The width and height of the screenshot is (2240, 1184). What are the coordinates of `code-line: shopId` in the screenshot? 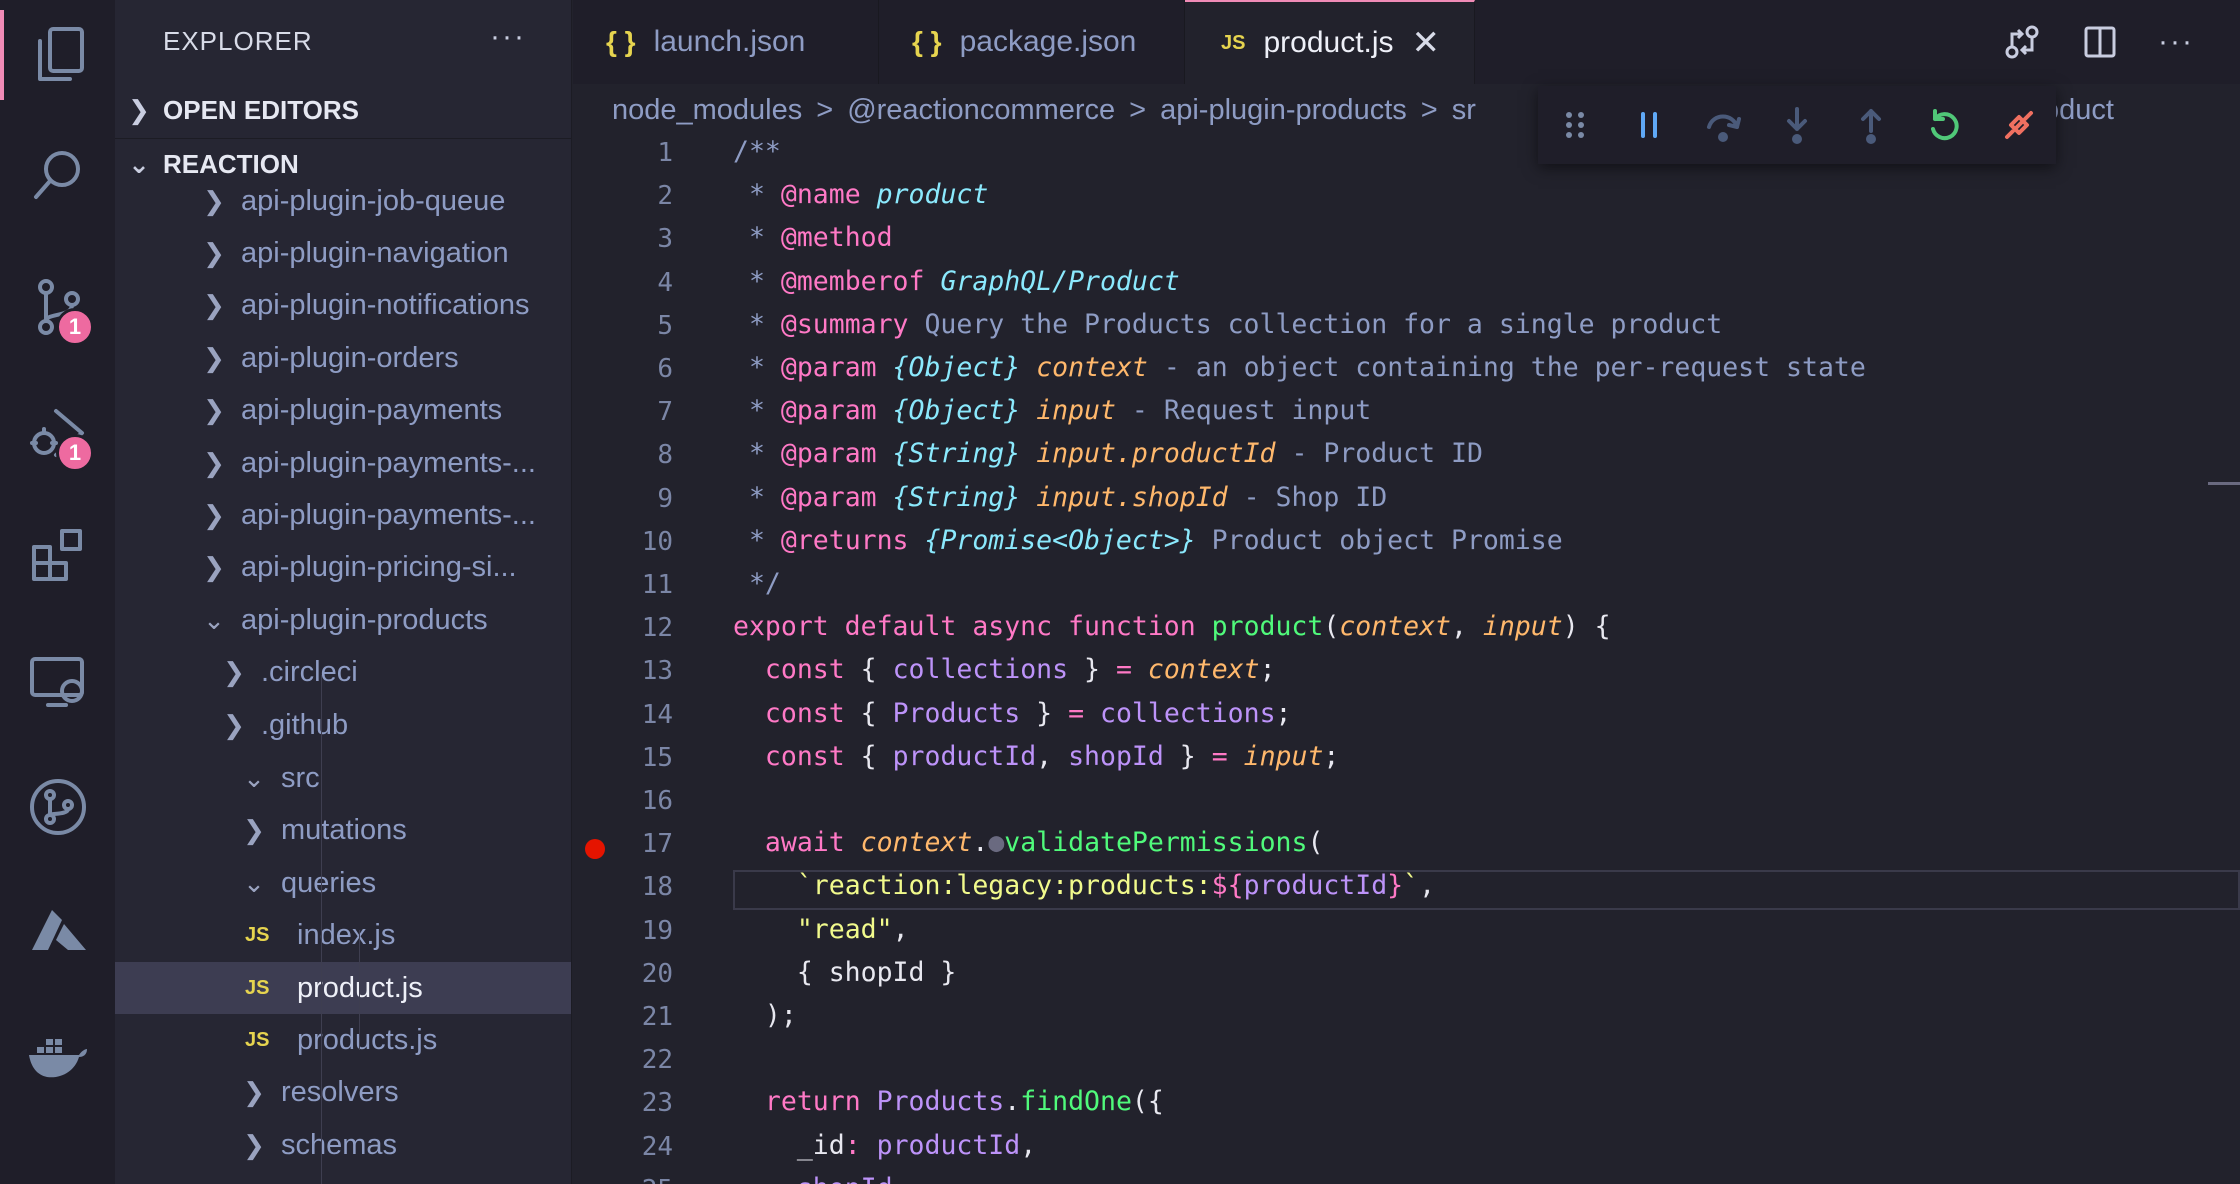 It's located at (813, 1178).